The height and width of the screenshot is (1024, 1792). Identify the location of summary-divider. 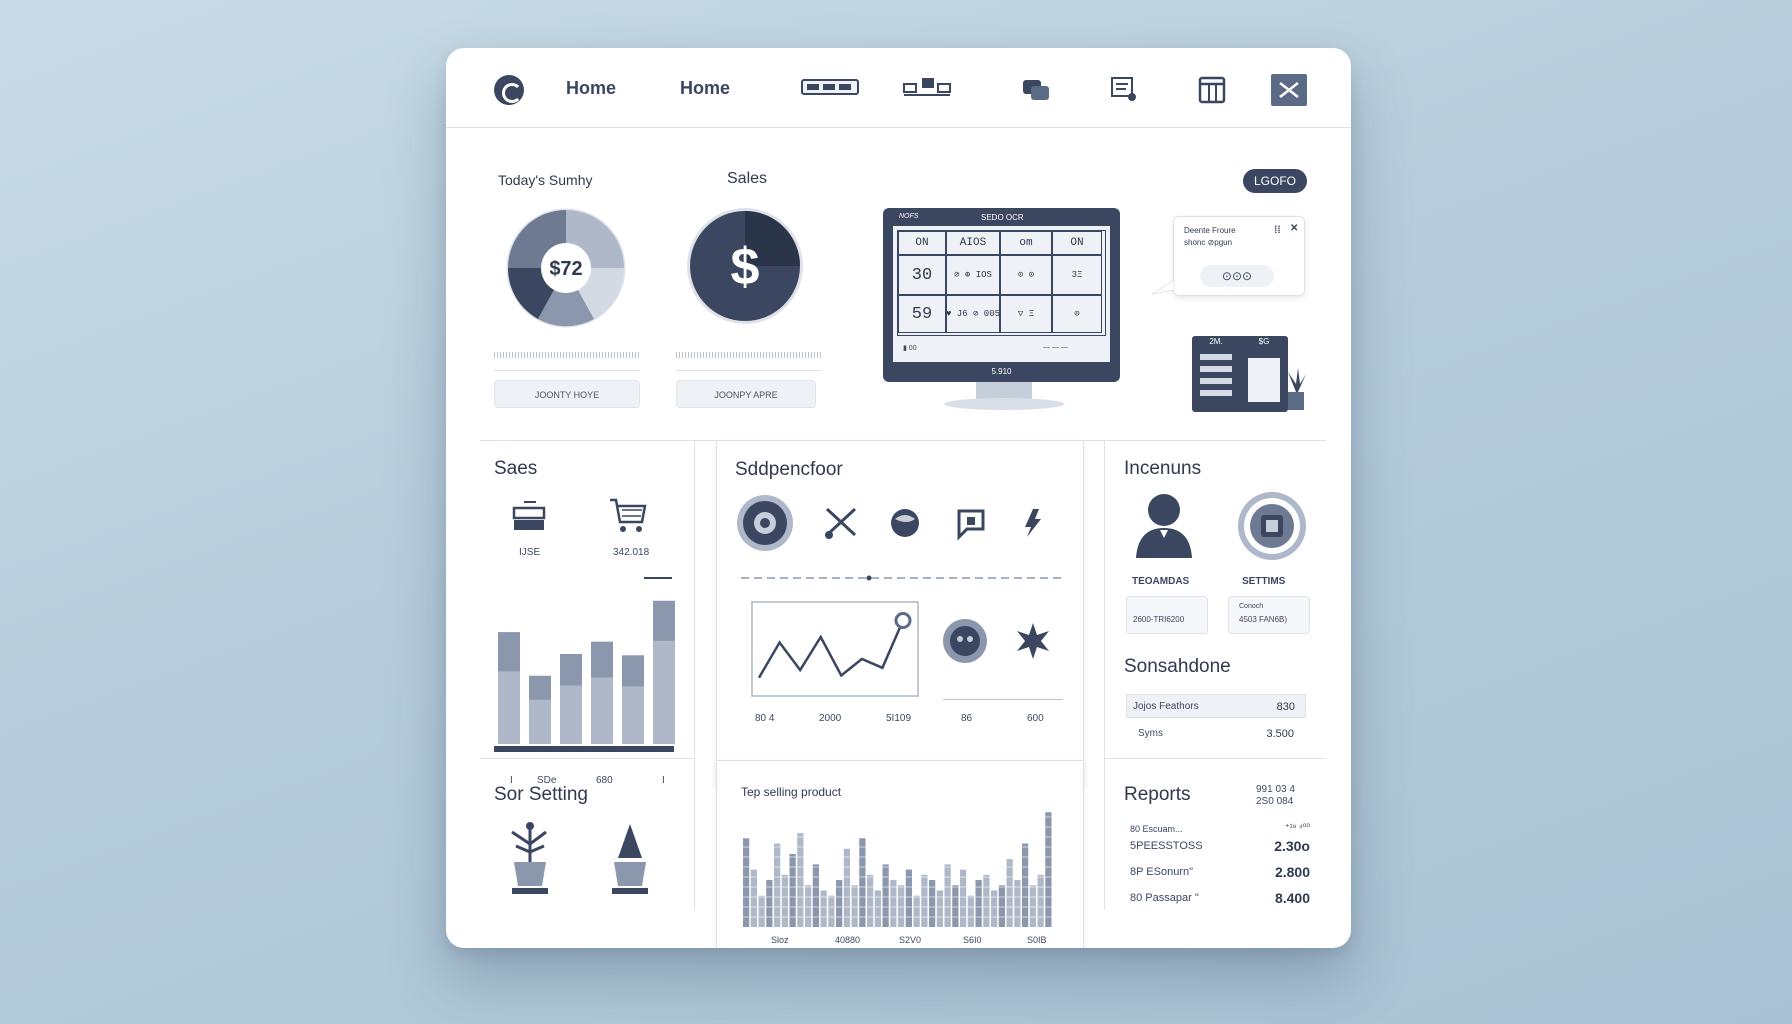
(567, 370).